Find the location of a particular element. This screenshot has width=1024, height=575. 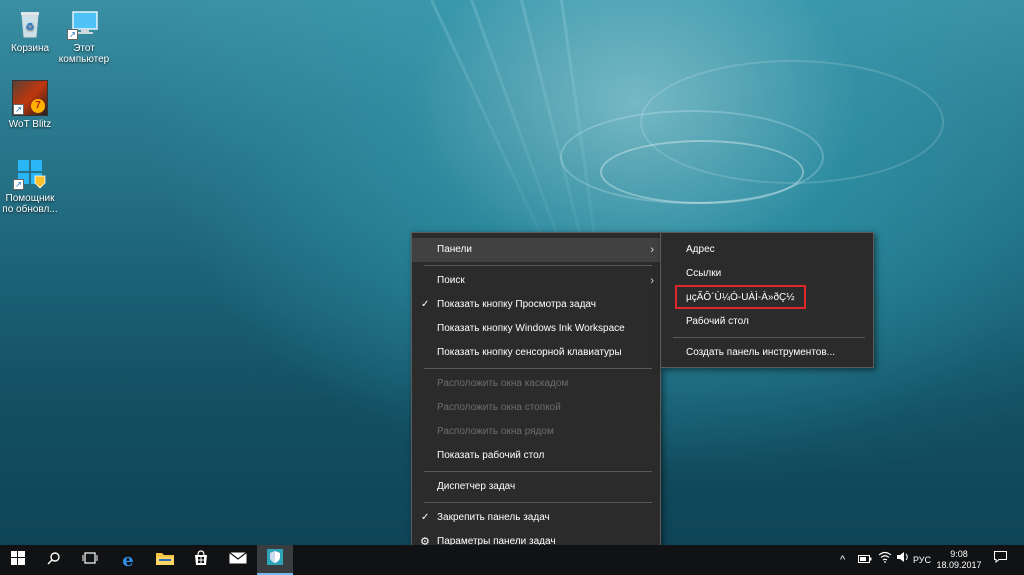

battery-icon is located at coordinates (865, 560).